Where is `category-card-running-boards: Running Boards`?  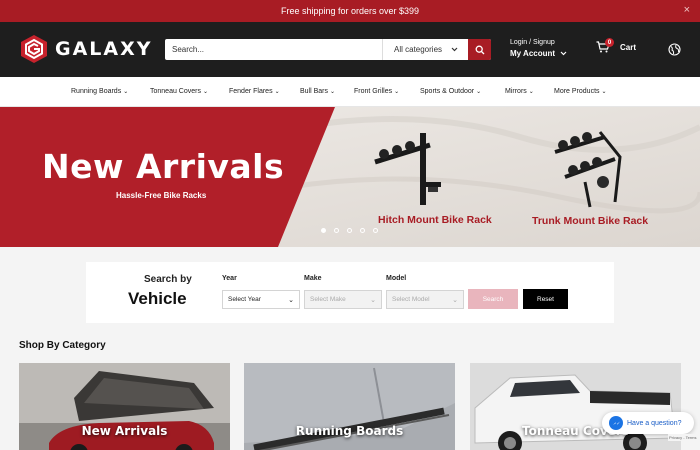
category-card-running-boards: Running Boards is located at coordinates (349, 406).